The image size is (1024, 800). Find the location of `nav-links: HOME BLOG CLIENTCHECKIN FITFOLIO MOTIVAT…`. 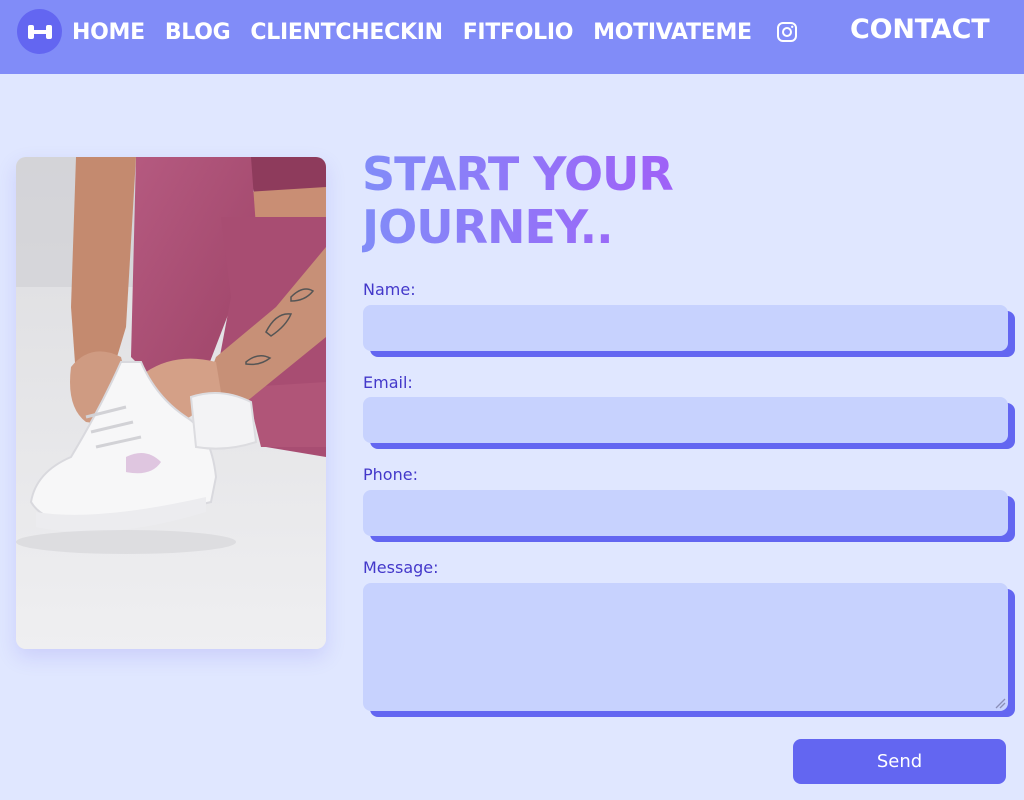

nav-links: HOME BLOG CLIENTCHECKIN FITFOLIO MOTIVAT… is located at coordinates (422, 32).